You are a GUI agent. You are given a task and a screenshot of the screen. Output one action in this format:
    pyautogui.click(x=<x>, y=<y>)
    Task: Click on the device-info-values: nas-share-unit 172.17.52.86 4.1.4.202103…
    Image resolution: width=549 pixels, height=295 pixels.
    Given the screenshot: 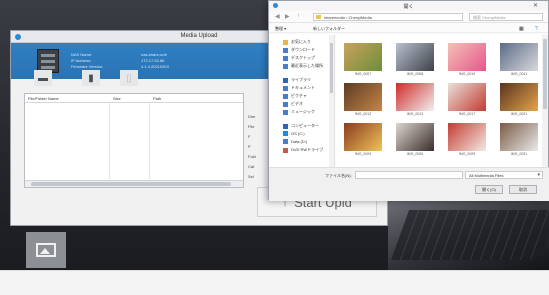 What is the action you would take?
    pyautogui.click(x=155, y=61)
    